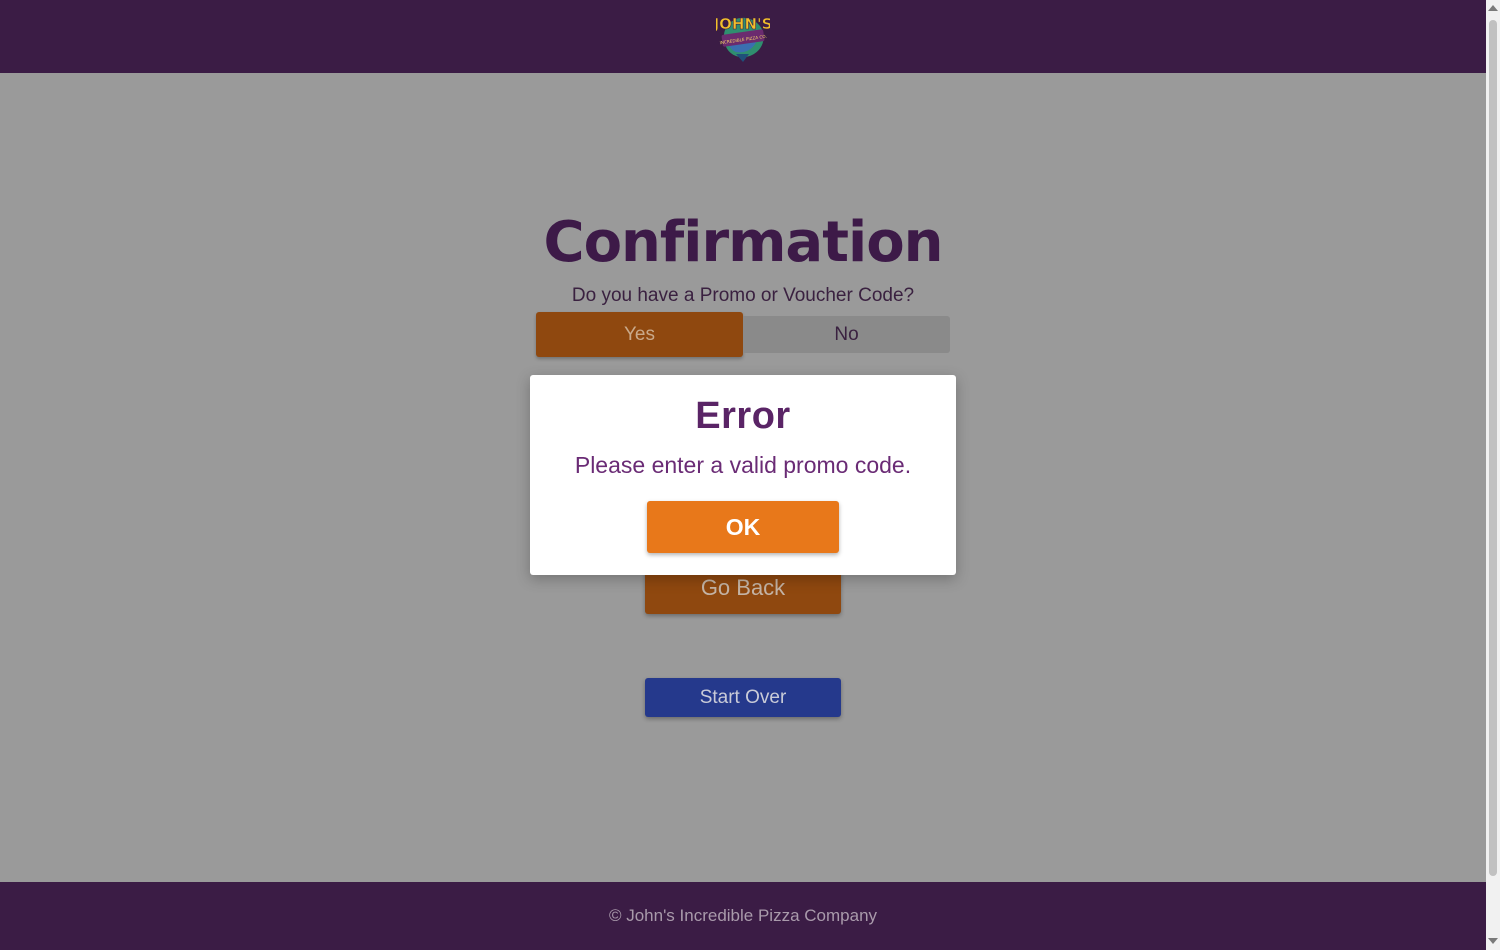  I want to click on page-title: Confirmation, so click(743, 242).